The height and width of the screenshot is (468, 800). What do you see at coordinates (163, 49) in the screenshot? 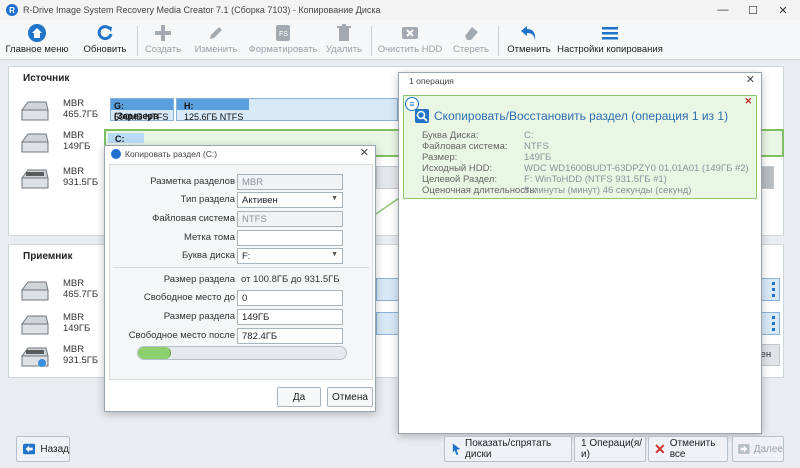
I see `create-label: Создать` at bounding box center [163, 49].